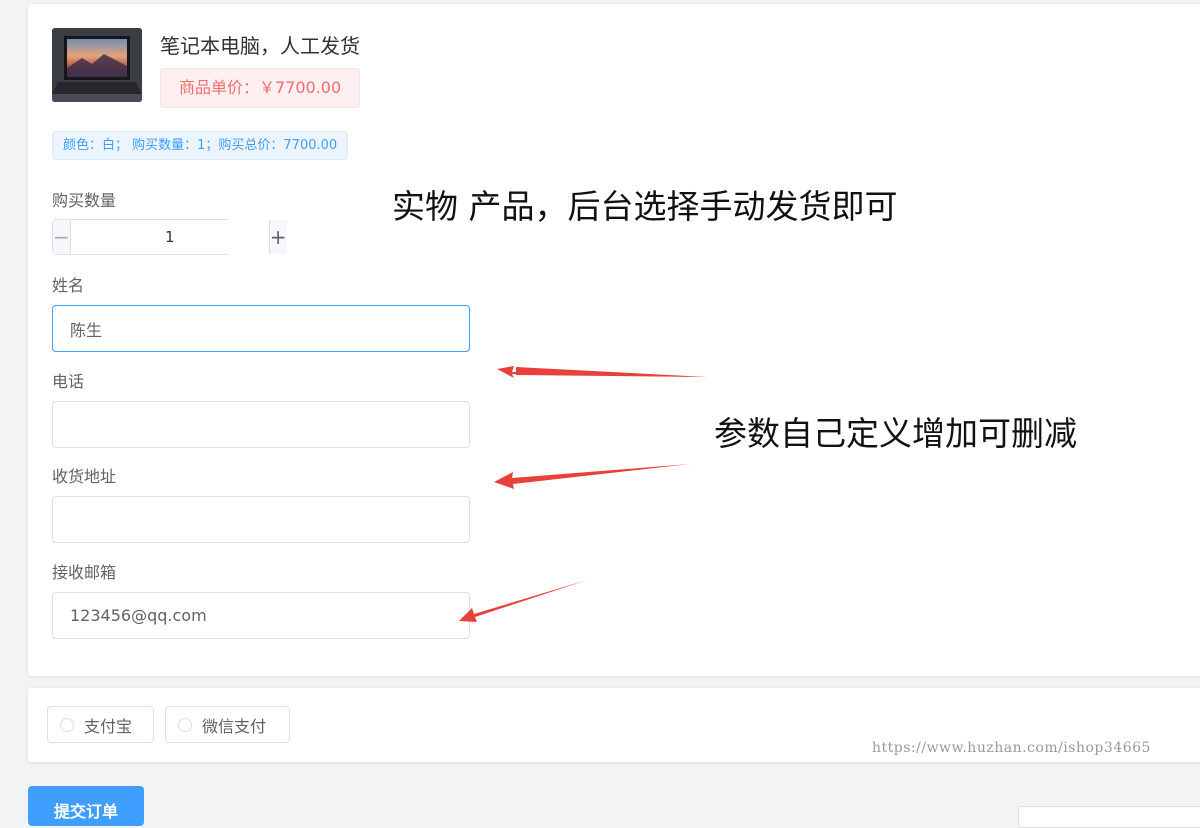  Describe the element at coordinates (68, 285) in the screenshot. I see `name-label: 姓名` at that location.